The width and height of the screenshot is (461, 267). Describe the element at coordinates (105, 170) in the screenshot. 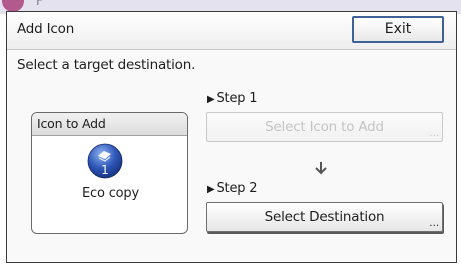

I see `eco-copy-icon-number: 1` at that location.